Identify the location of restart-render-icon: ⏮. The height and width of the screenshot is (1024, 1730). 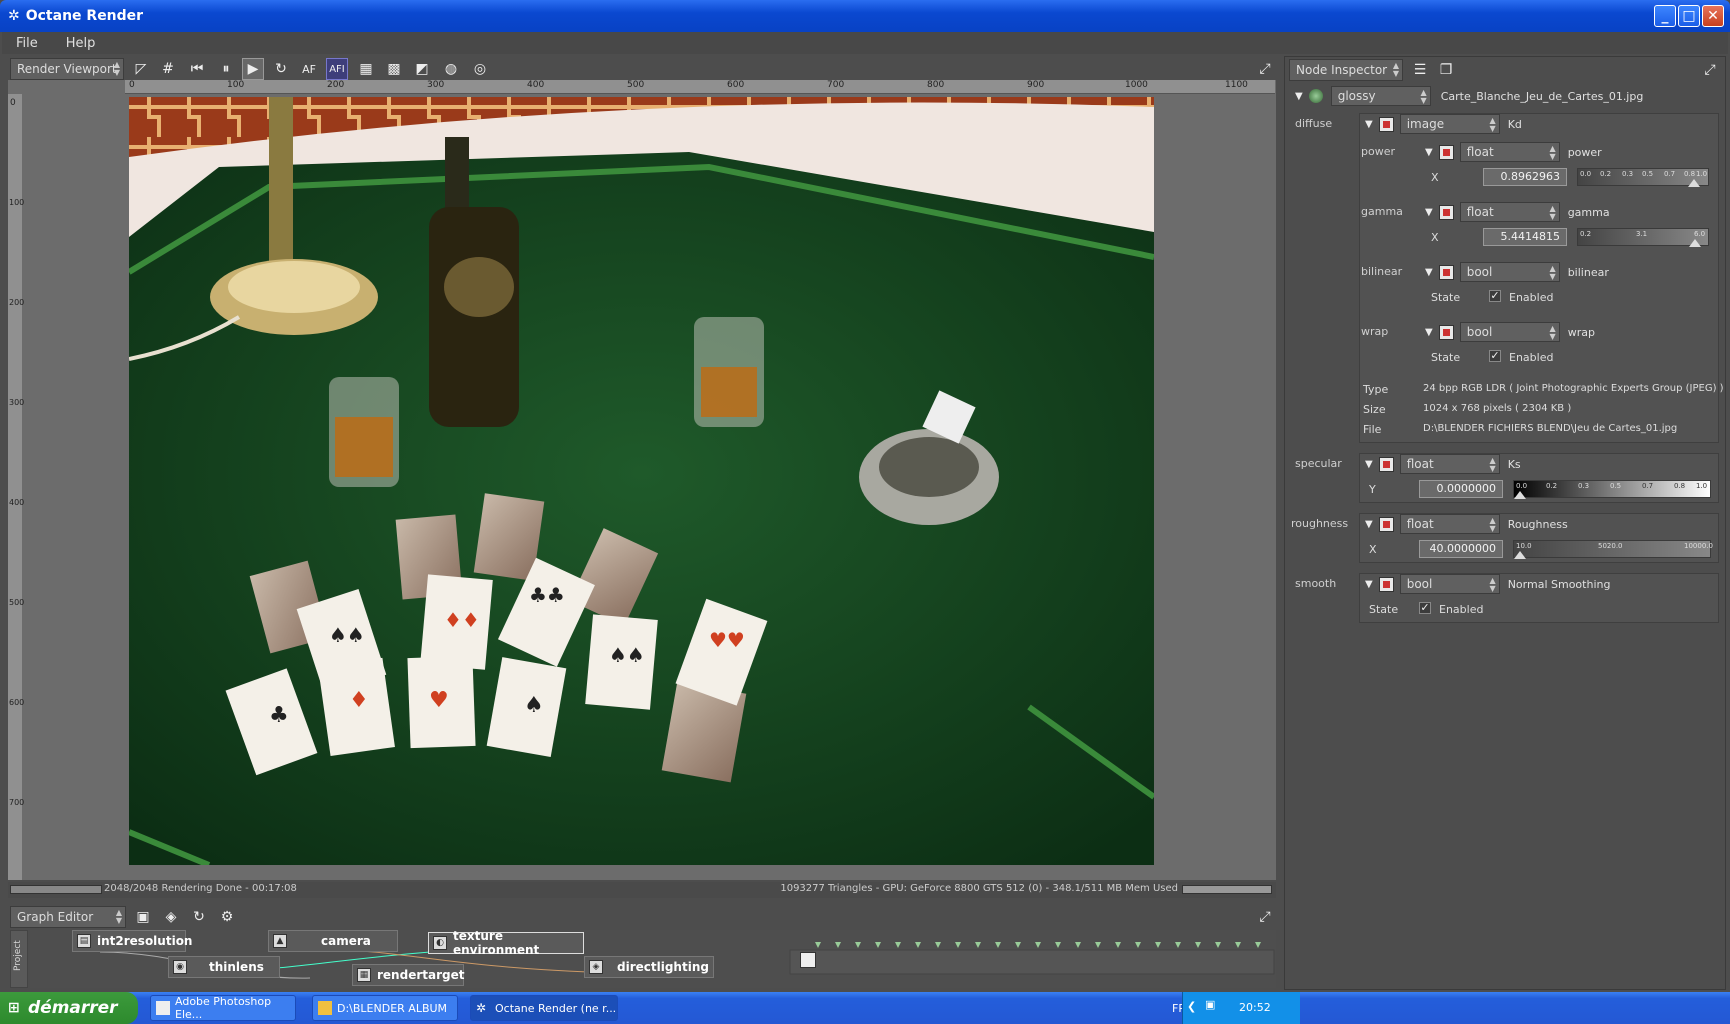
(197, 69).